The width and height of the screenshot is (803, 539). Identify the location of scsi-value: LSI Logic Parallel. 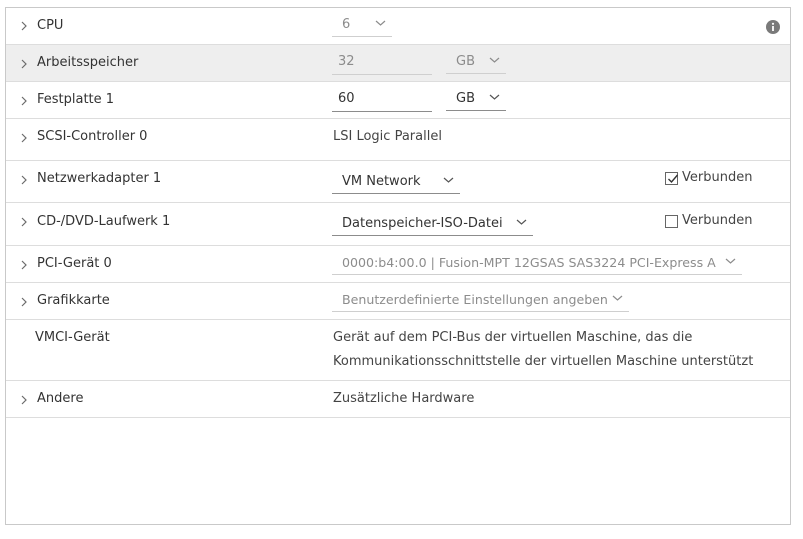
(387, 136).